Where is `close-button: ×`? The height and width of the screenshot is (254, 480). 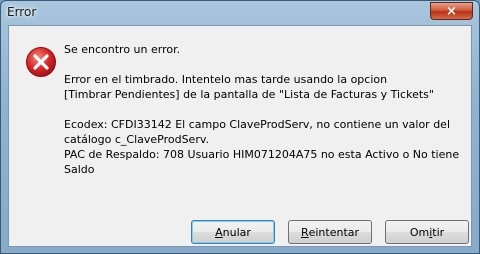 close-button: × is located at coordinates (451, 11).